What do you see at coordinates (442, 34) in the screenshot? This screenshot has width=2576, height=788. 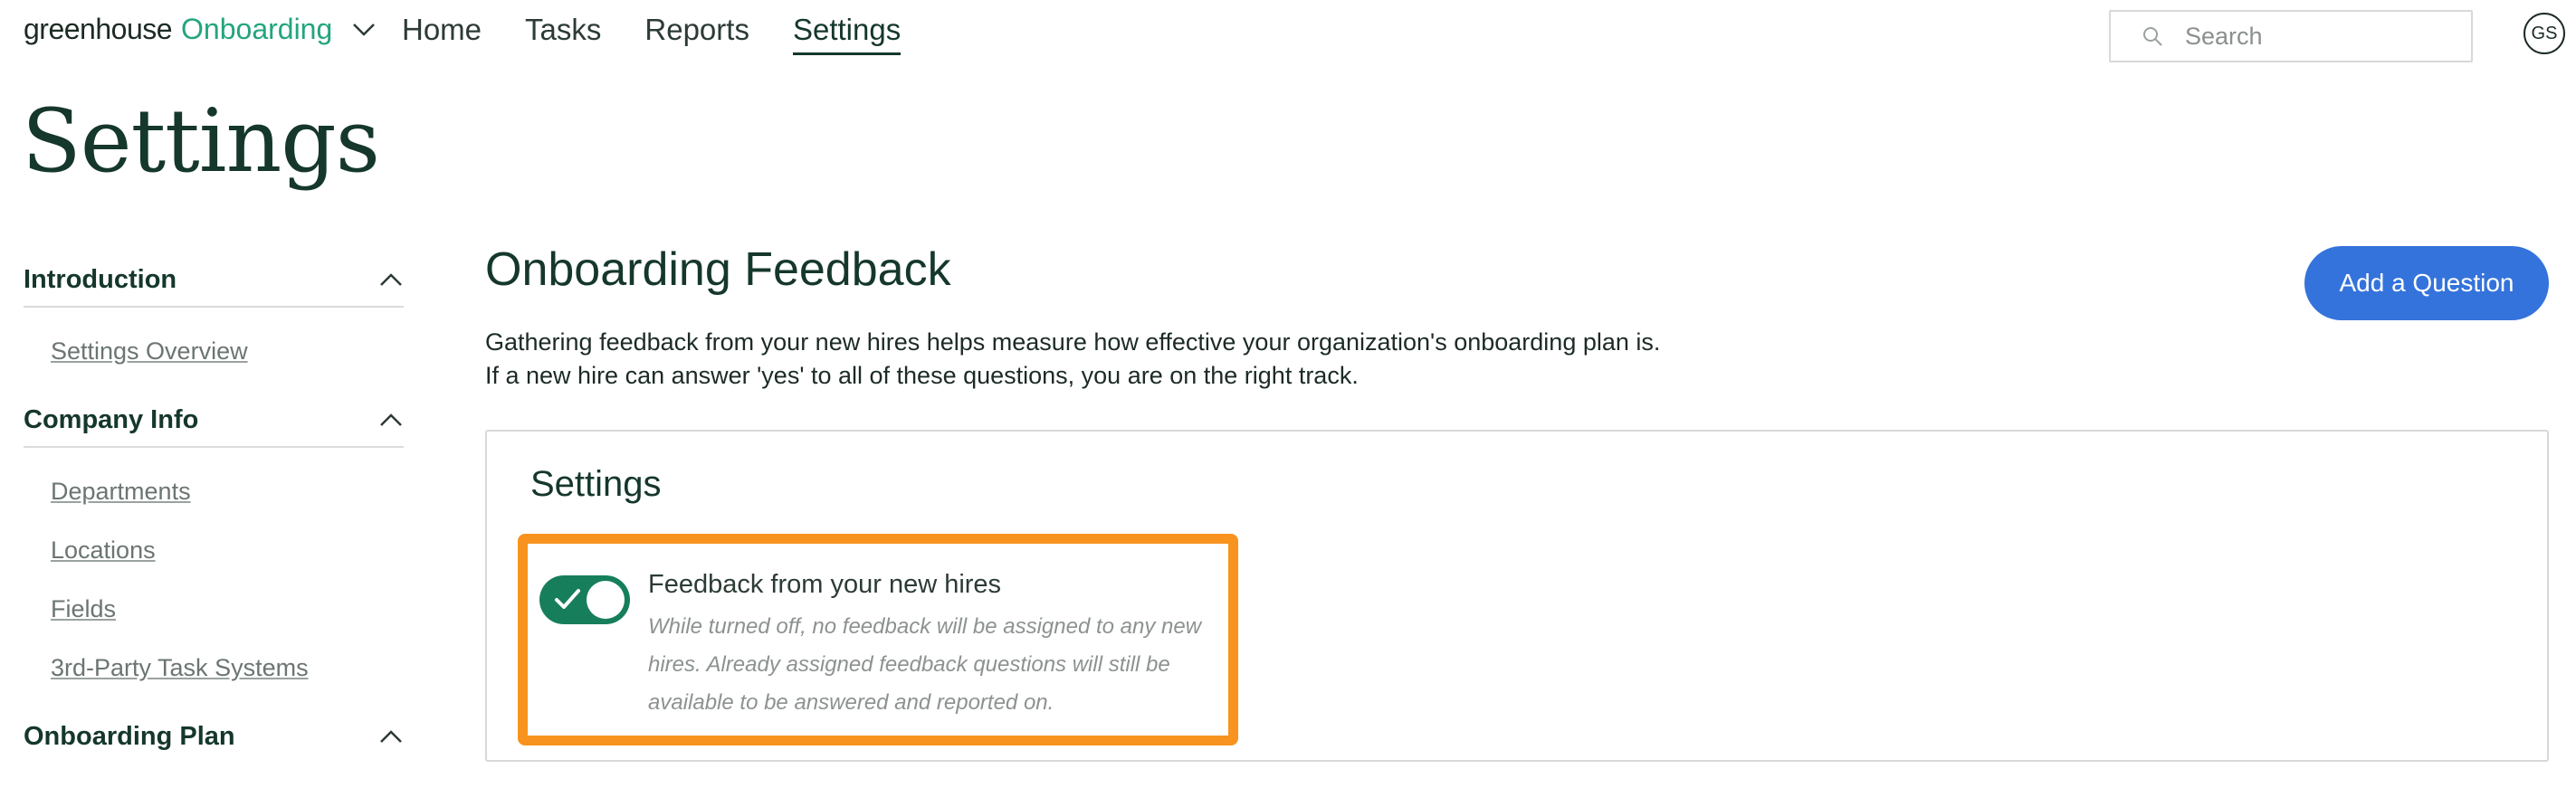 I see `nav-home: Home` at bounding box center [442, 34].